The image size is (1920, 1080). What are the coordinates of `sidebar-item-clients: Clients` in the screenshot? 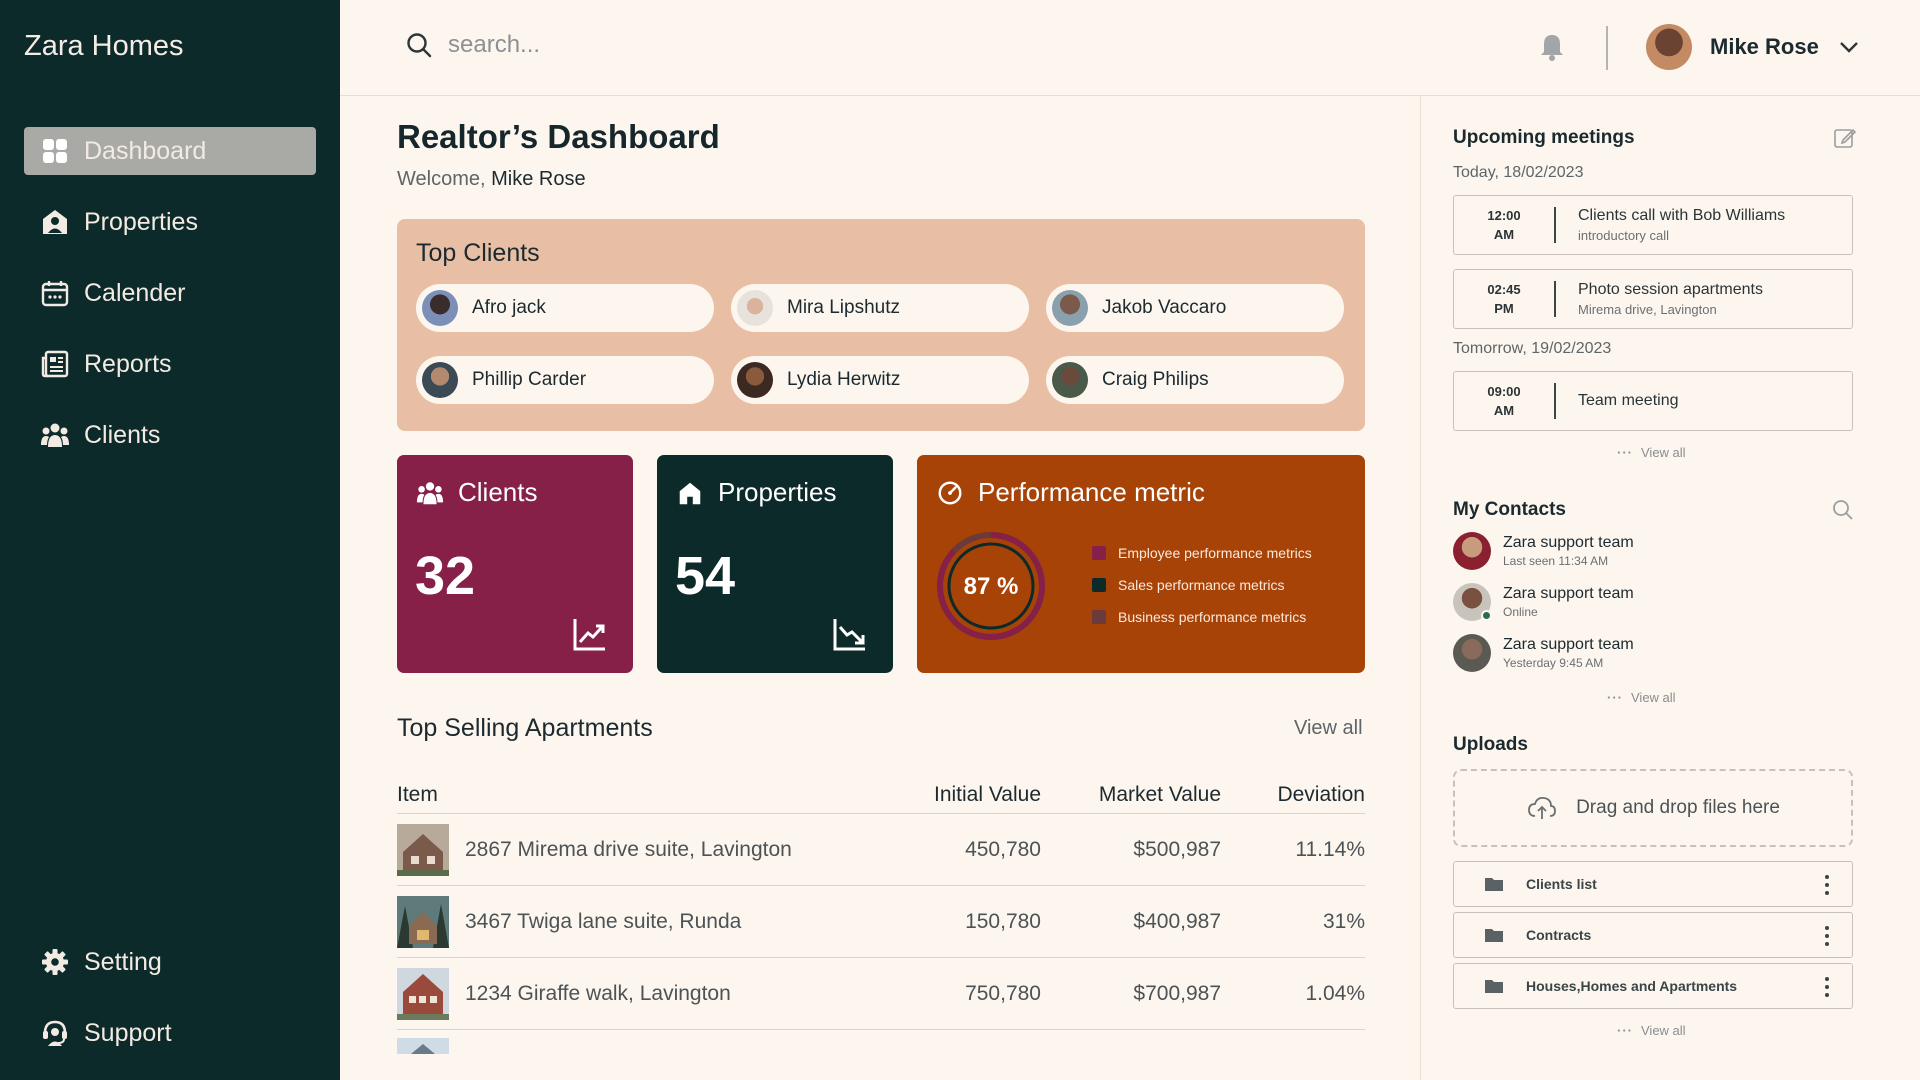 It's located at (170, 435).